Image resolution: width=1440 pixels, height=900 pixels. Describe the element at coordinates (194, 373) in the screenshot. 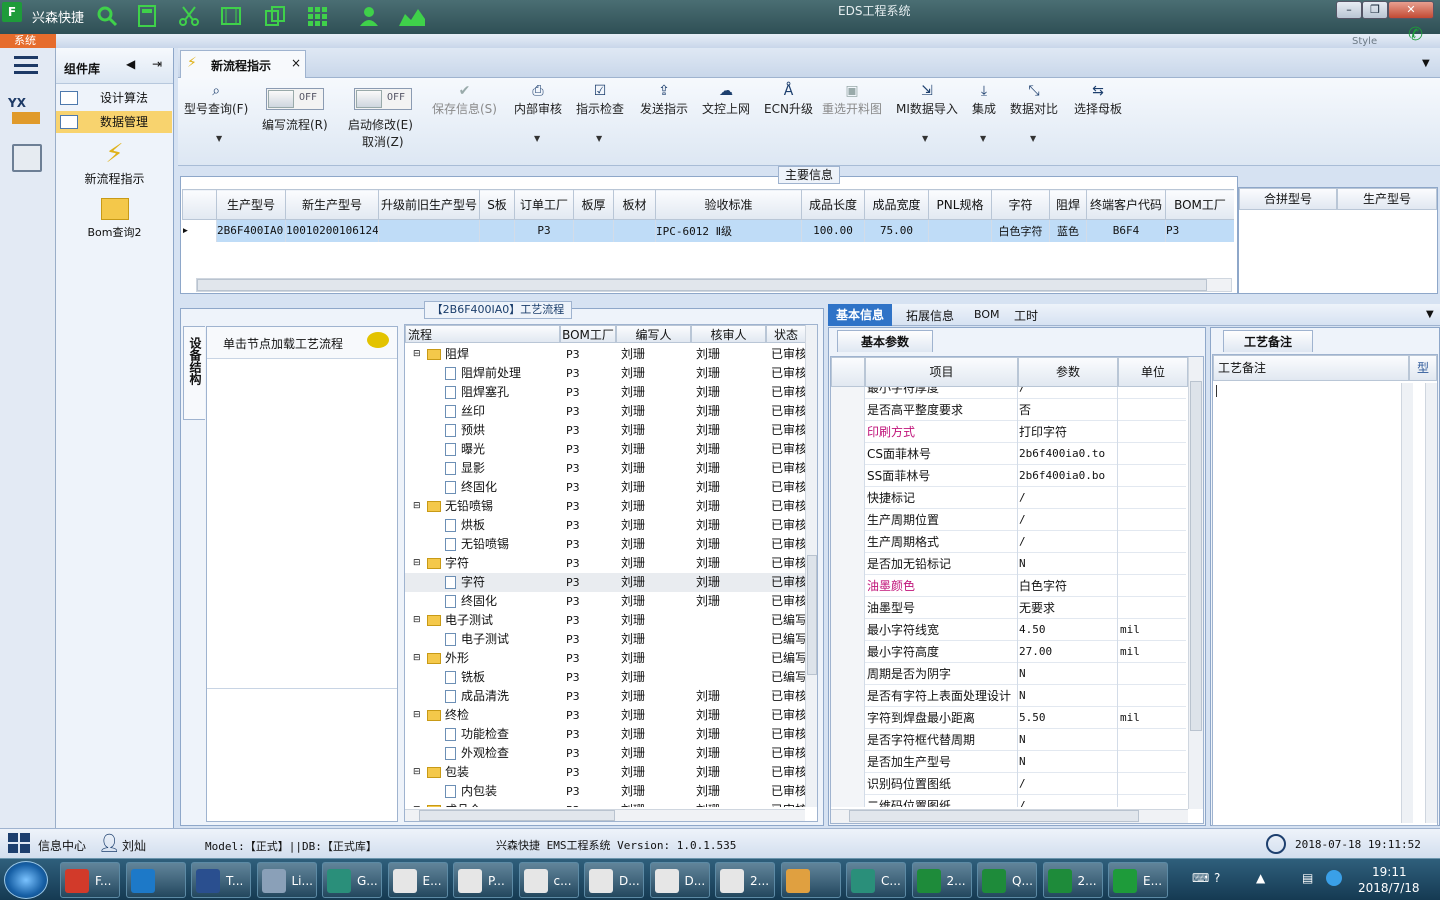

I see `vertical-tab-equipment: 设备结构` at that location.